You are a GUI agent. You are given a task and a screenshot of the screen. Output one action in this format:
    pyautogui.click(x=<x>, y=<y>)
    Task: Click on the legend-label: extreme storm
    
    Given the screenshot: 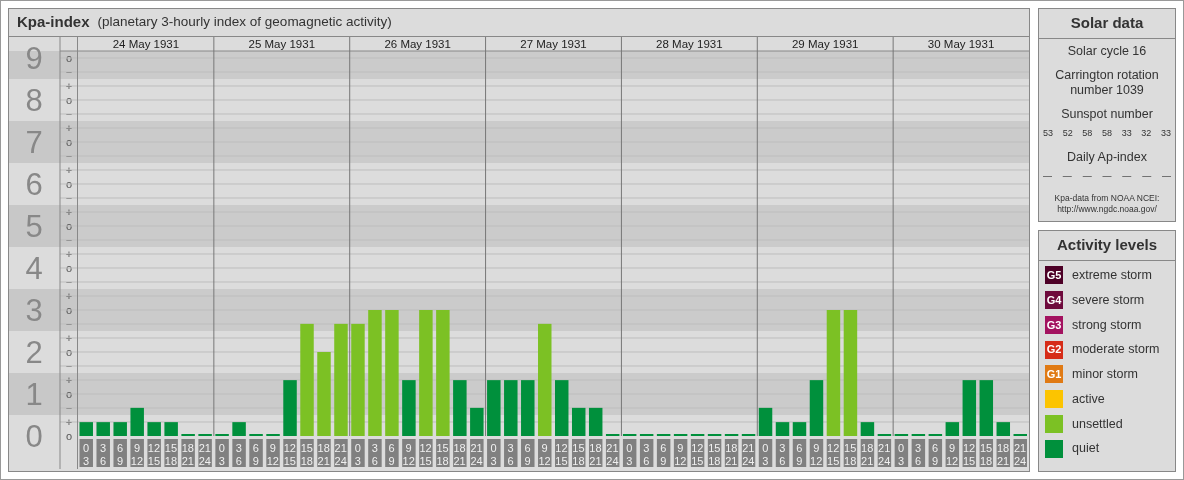 What is the action you would take?
    pyautogui.click(x=1112, y=275)
    